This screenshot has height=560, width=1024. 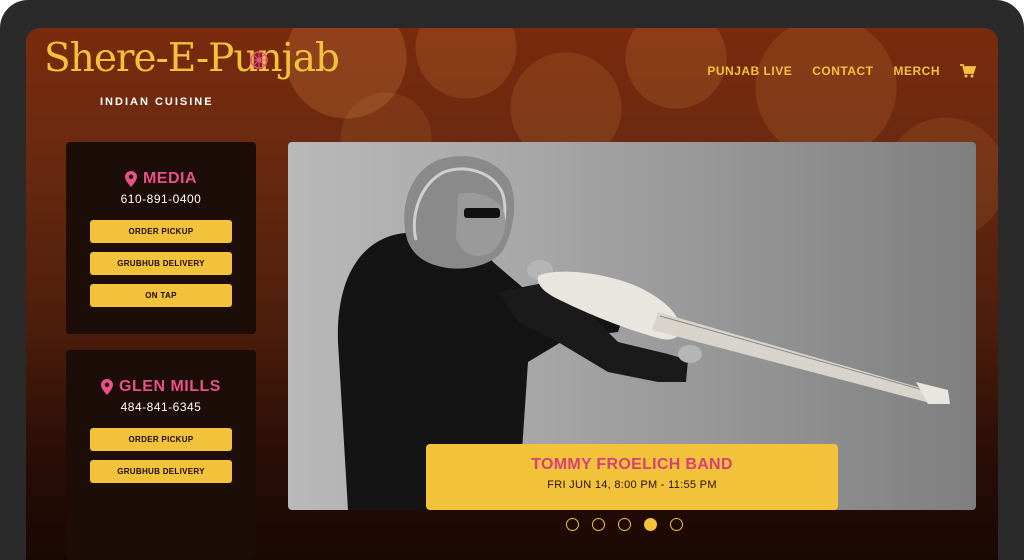 I want to click on event-date: FRI JUN 14, 8:00 PM - 11:55 PM, so click(x=632, y=485).